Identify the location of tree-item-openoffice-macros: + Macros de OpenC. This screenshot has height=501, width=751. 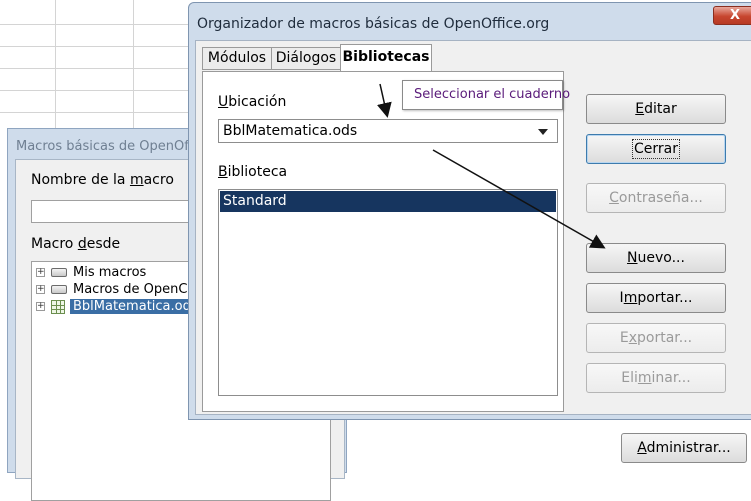
(111, 289).